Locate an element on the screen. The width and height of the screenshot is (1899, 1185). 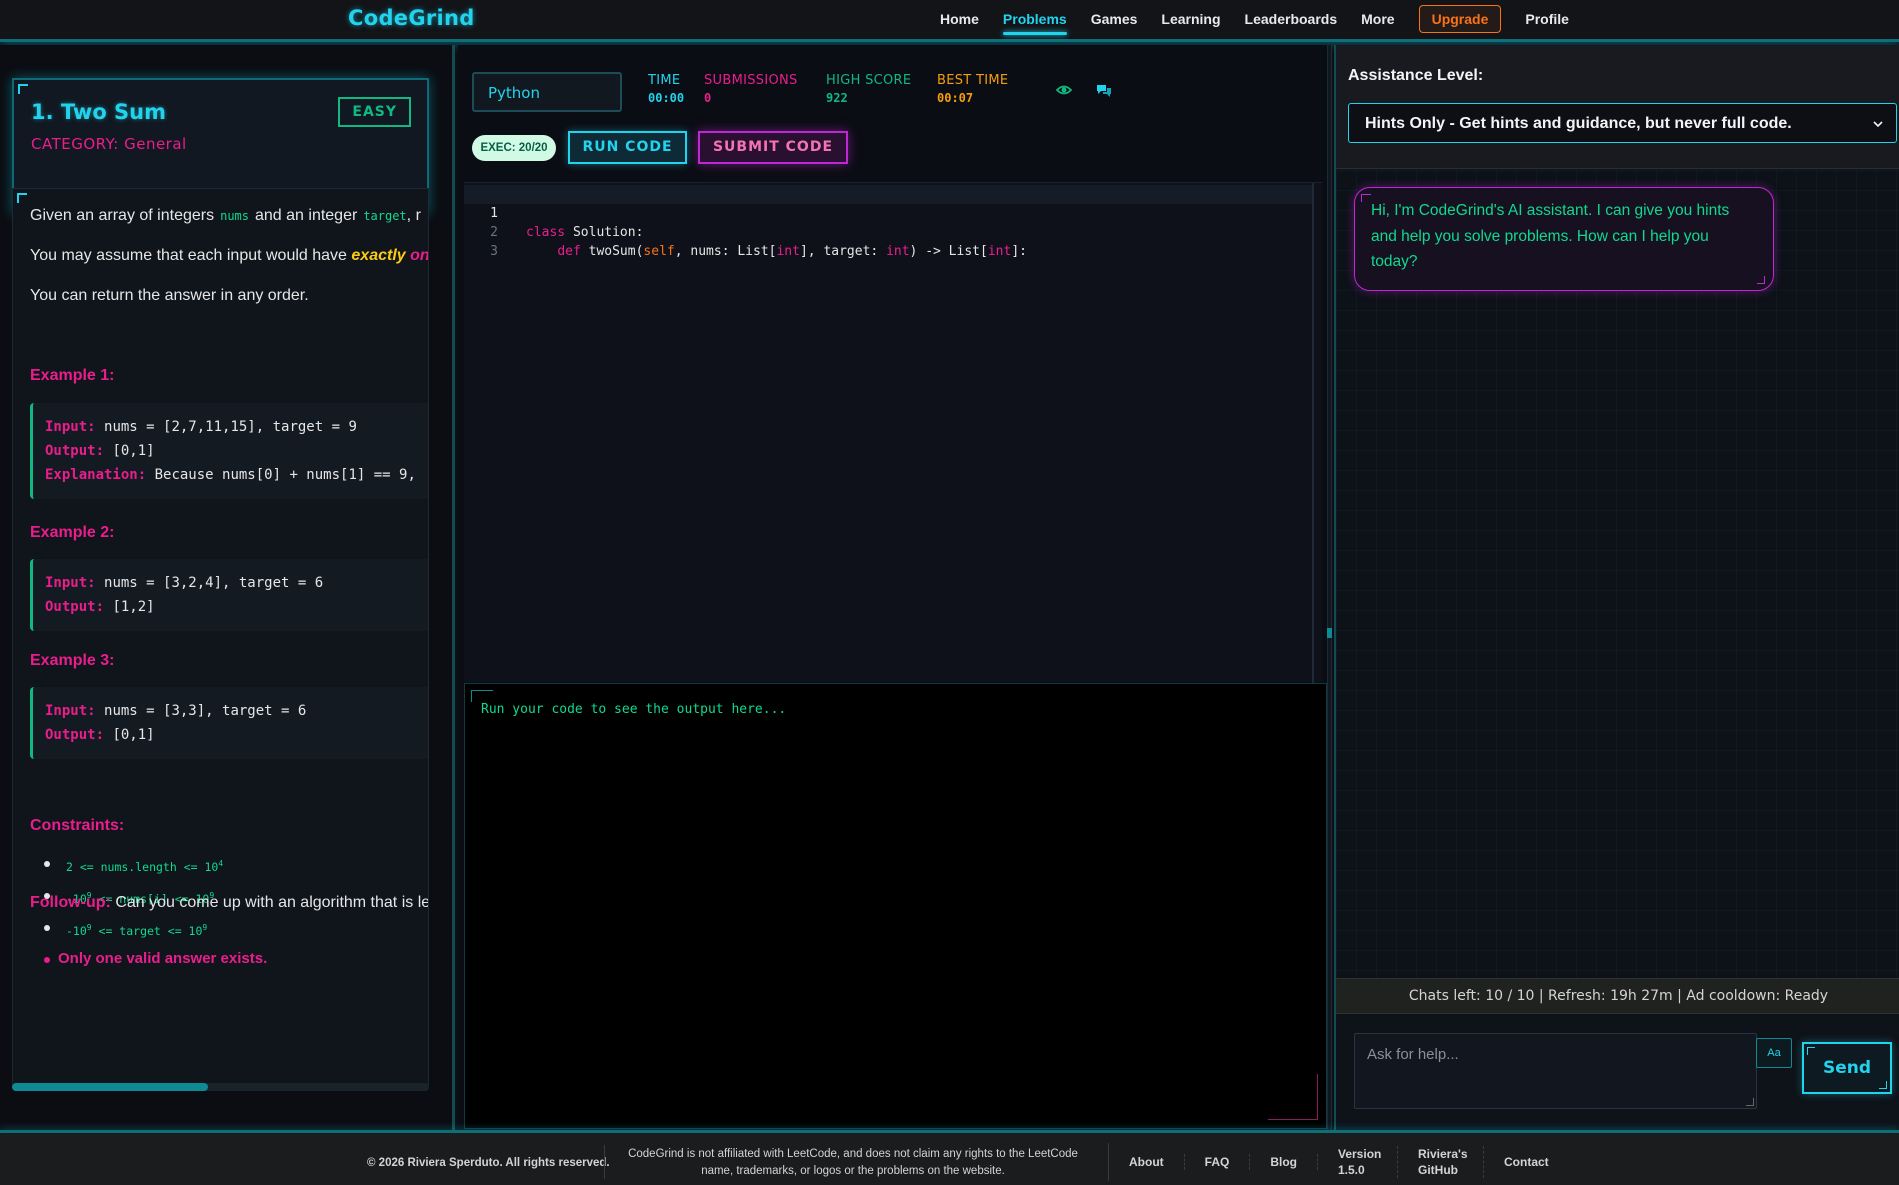
emphasis-text: exactly is located at coordinates (378, 255).